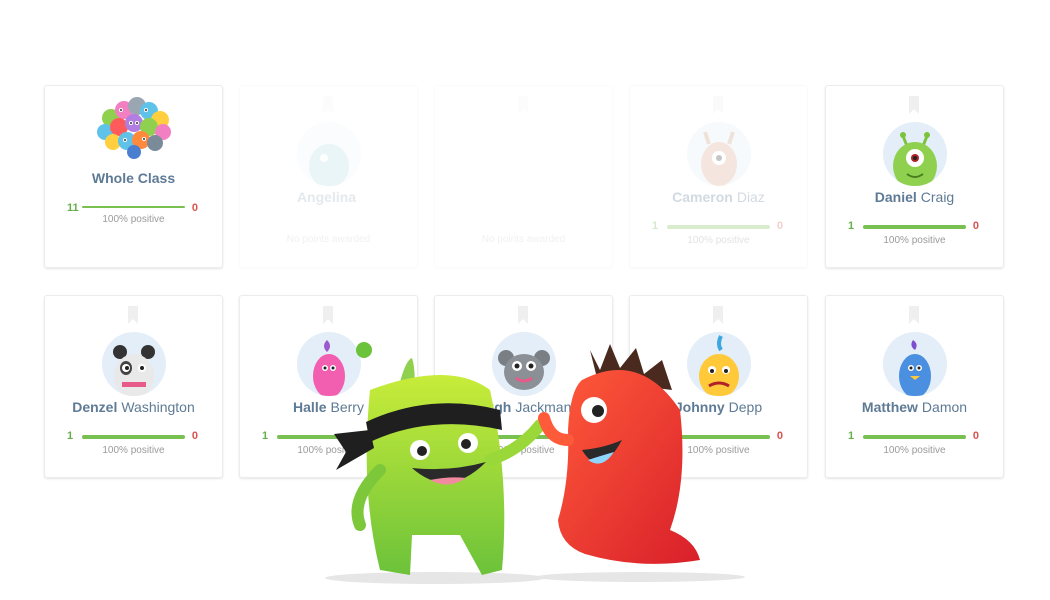 The height and width of the screenshot is (600, 1050). What do you see at coordinates (134, 370) in the screenshot?
I see `panda-monster-icon` at bounding box center [134, 370].